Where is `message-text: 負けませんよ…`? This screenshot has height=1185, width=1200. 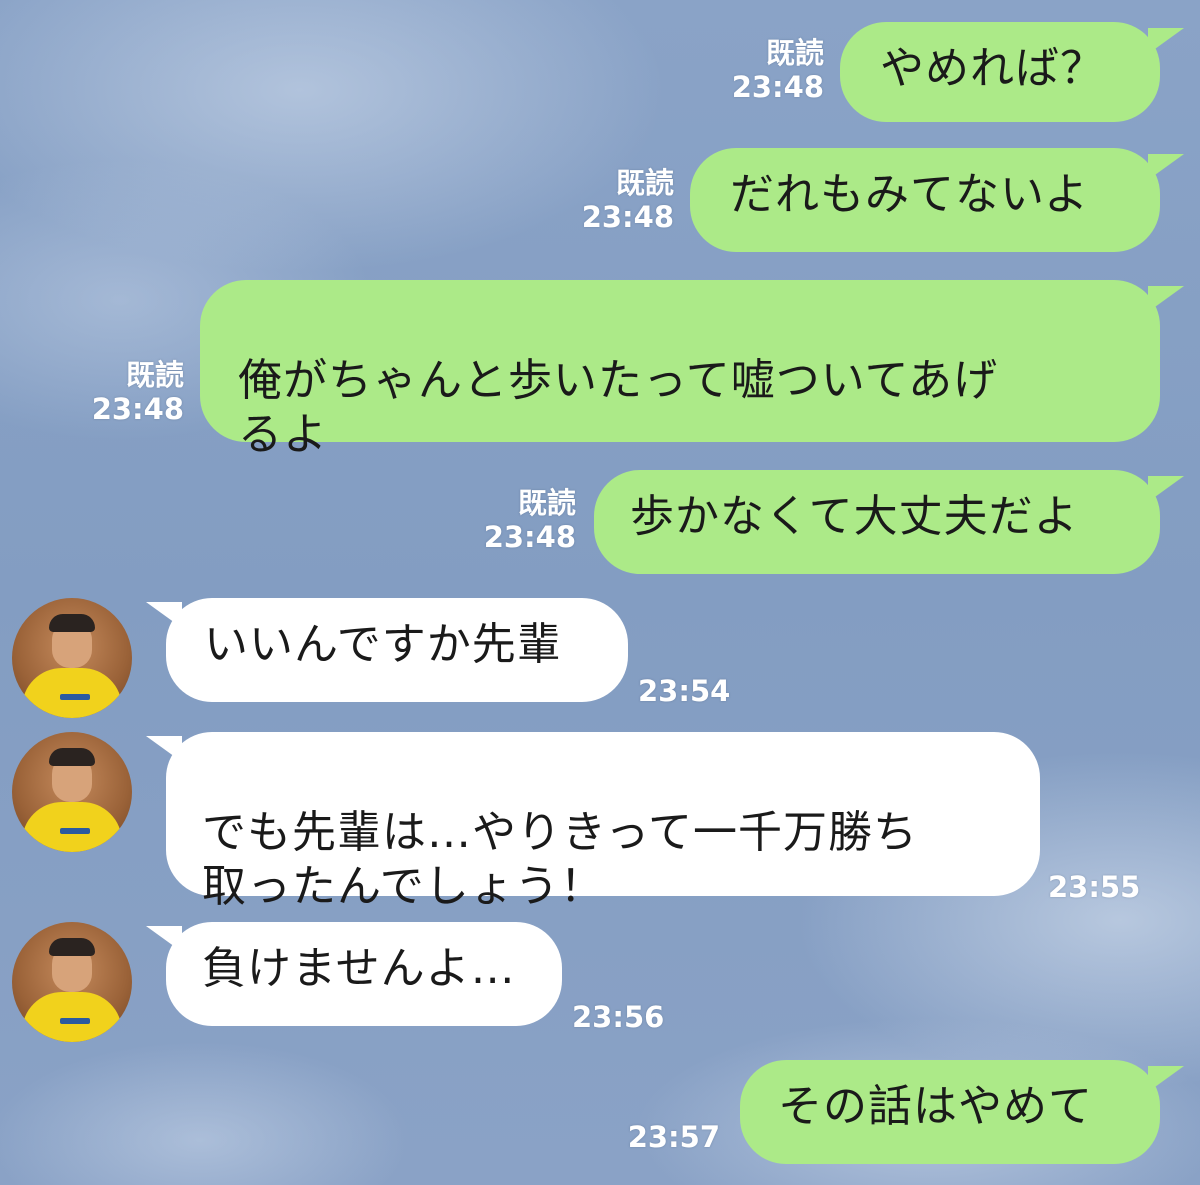
message-text: 負けませんよ… is located at coordinates (359, 968).